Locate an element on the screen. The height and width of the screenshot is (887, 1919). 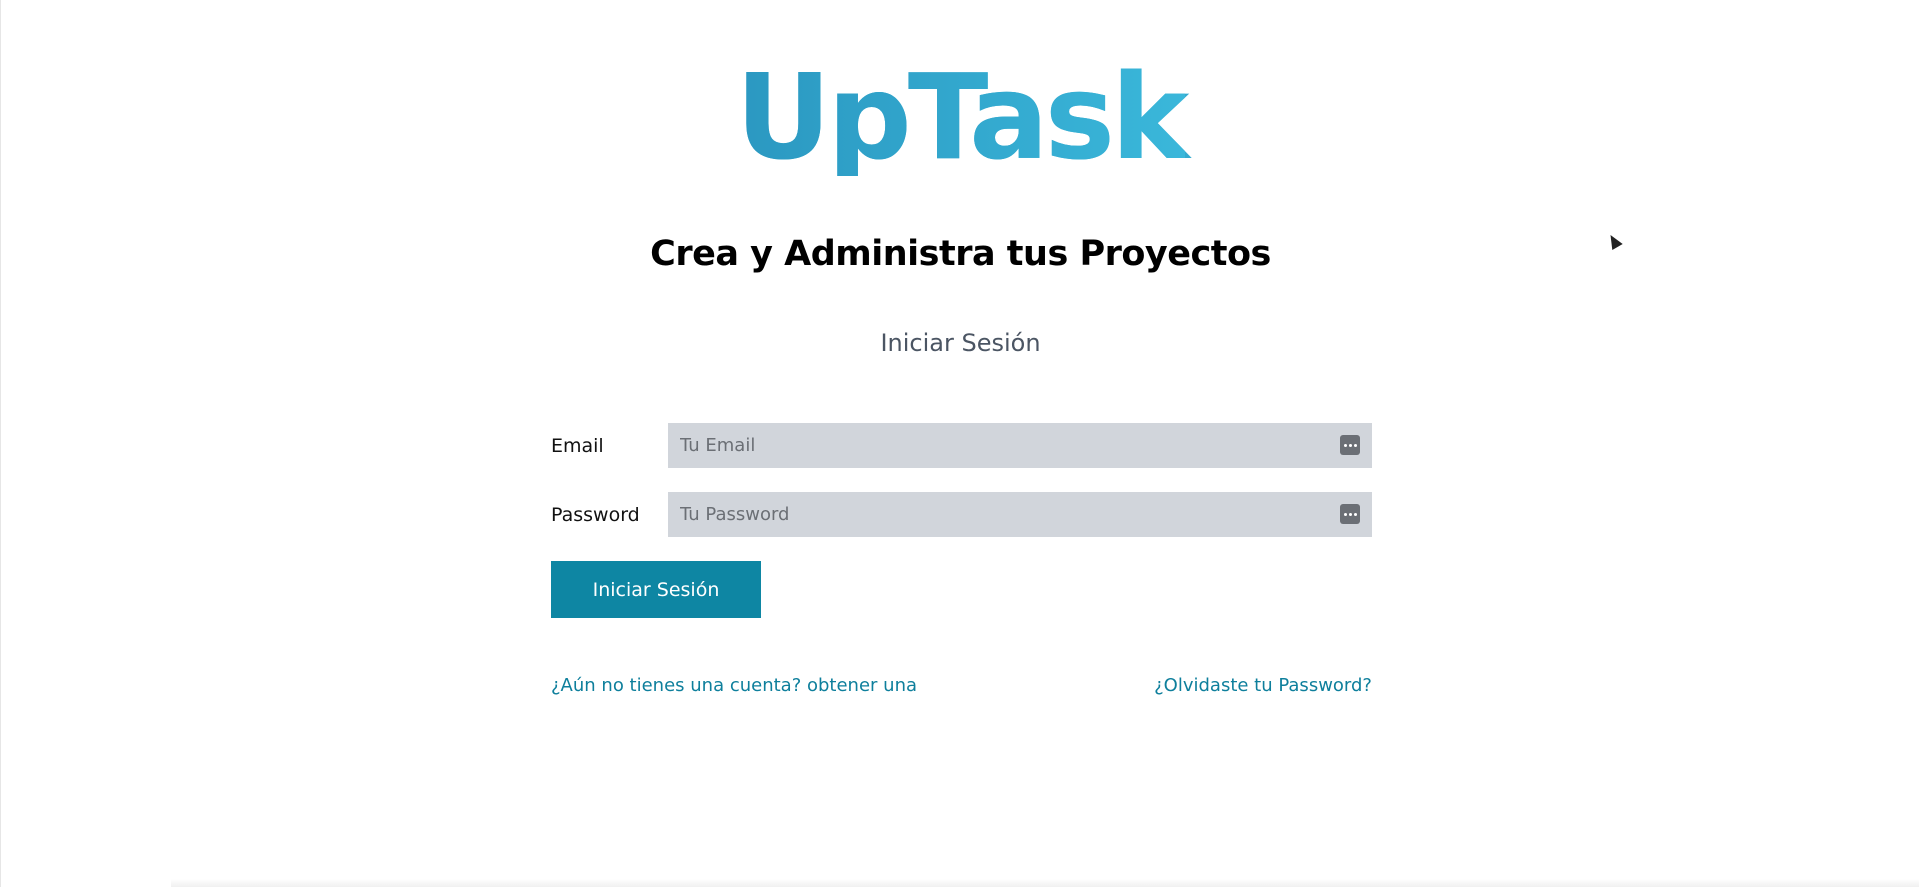
password-label: Password is located at coordinates (595, 514).